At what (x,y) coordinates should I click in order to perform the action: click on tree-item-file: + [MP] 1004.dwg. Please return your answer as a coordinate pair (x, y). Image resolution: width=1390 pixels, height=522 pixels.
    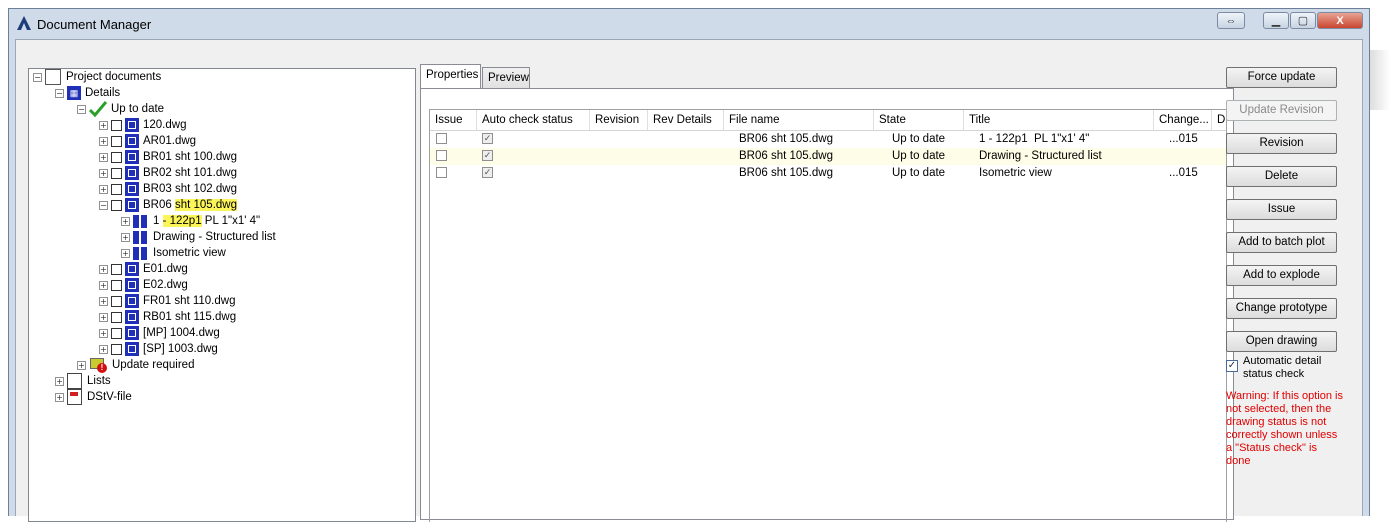
    Looking at the image, I should click on (159, 333).